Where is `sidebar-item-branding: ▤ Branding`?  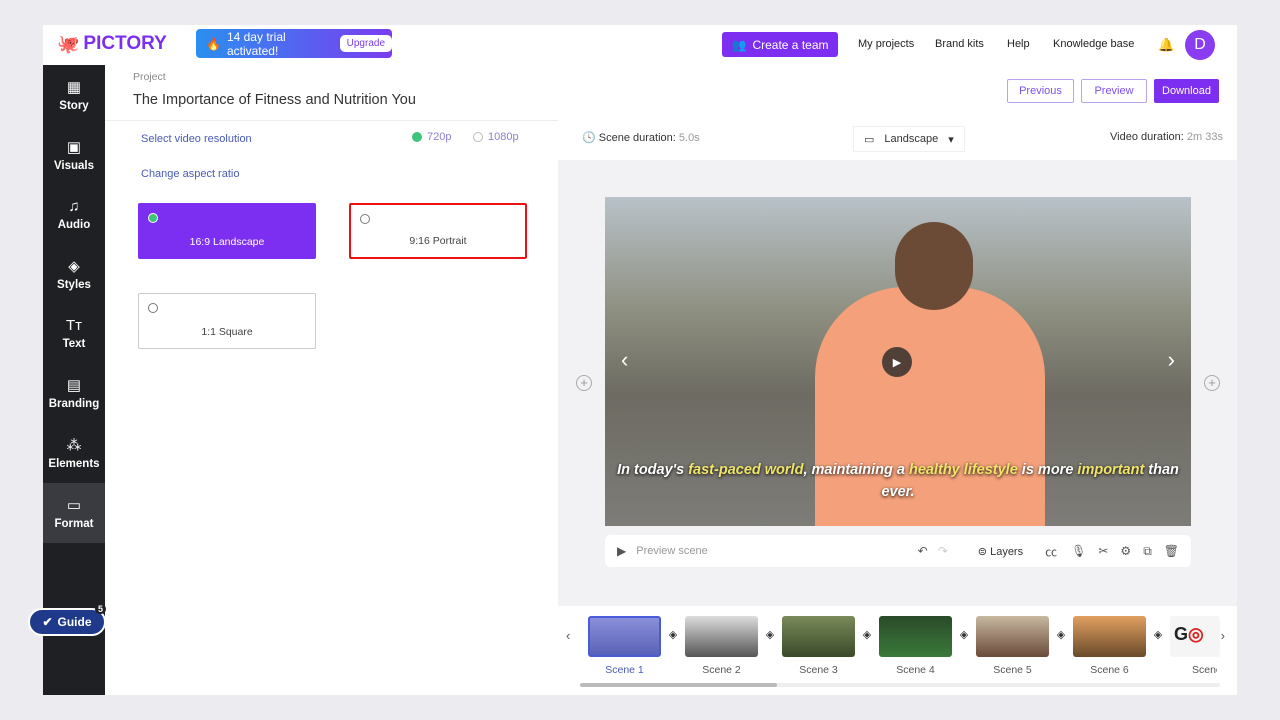 sidebar-item-branding: ▤ Branding is located at coordinates (74, 393).